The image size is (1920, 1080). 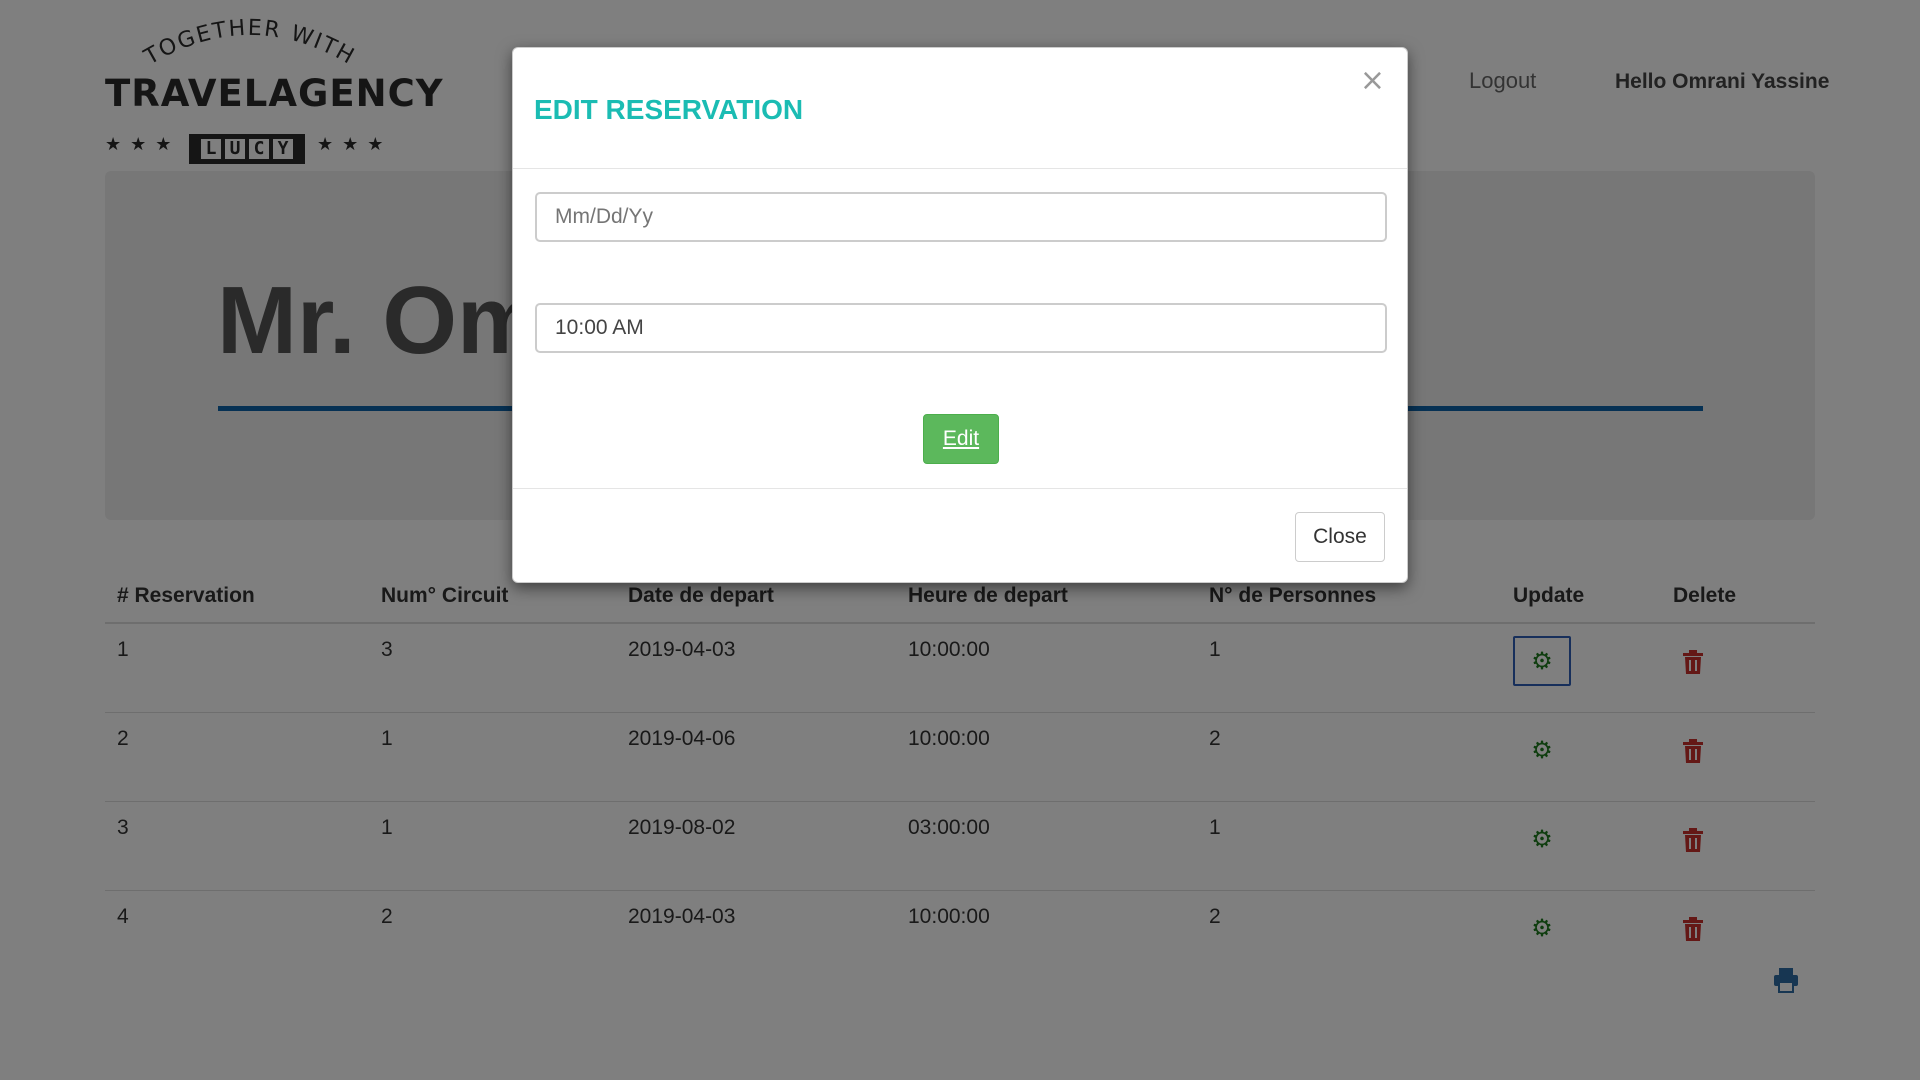 I want to click on departure-time-input, so click(x=961, y=328).